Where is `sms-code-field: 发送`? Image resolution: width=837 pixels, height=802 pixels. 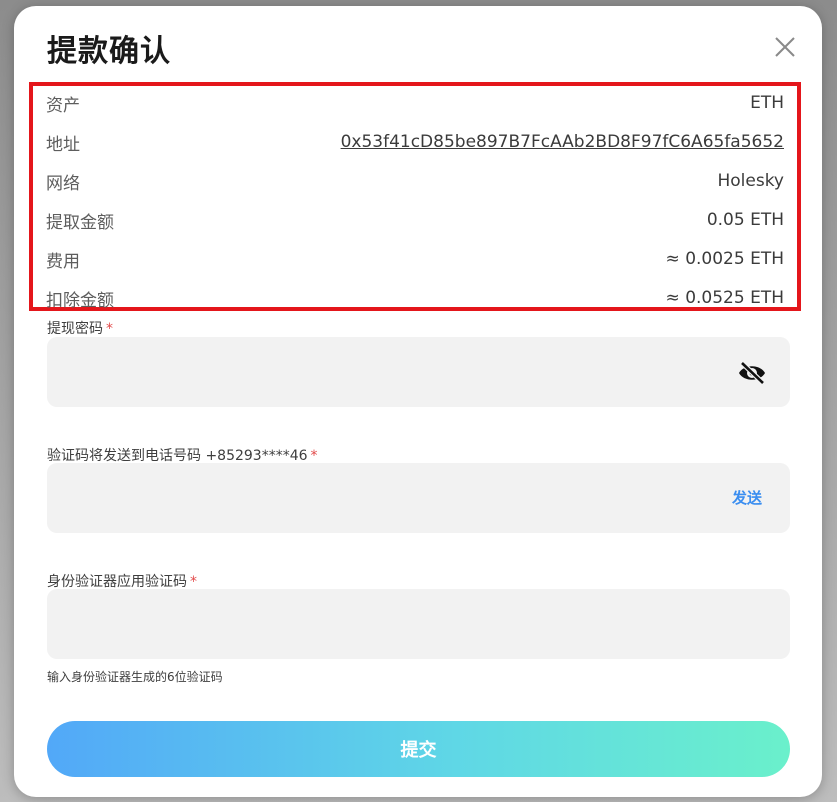
sms-code-field: 发送 is located at coordinates (418, 499).